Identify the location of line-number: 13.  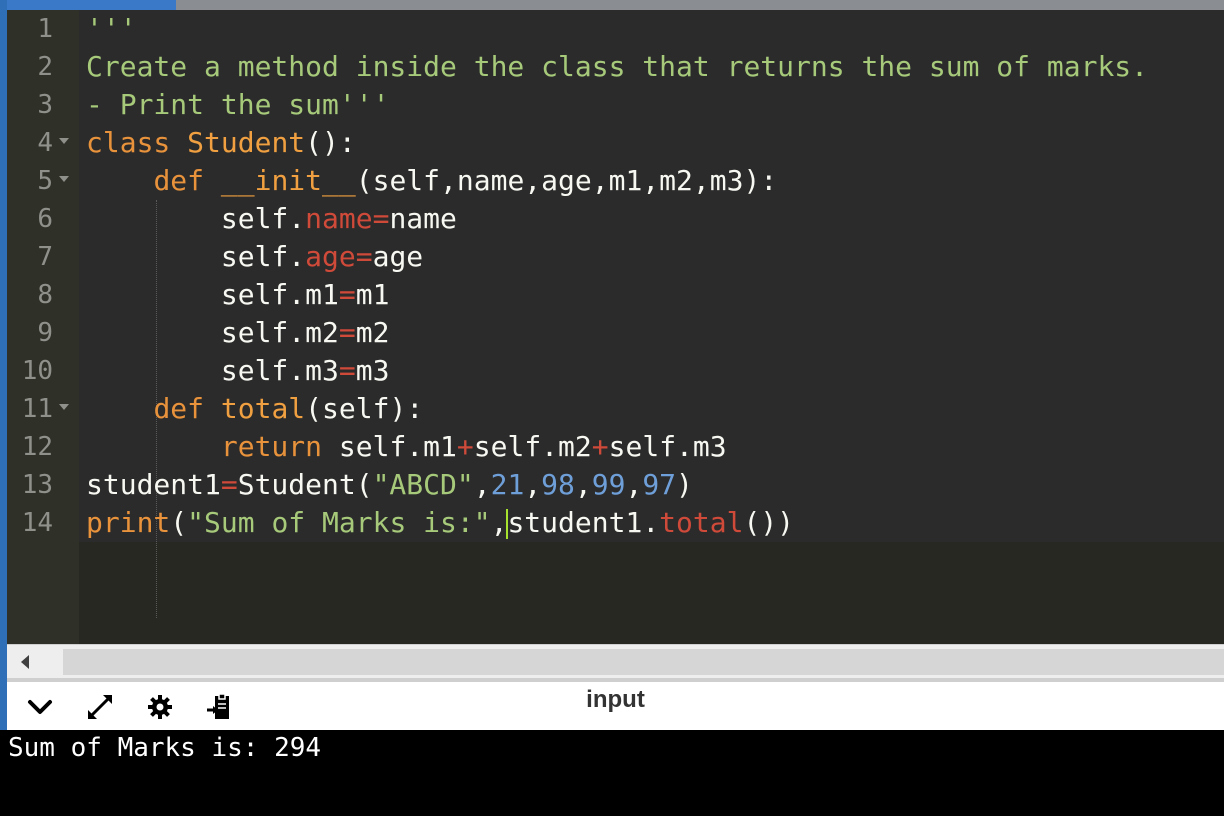
(37, 485).